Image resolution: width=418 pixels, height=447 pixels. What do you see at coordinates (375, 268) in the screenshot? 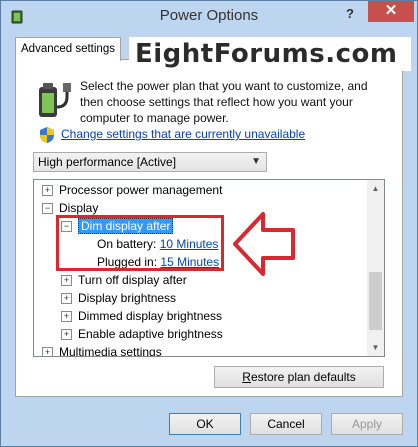
I see `tree-scrollbar: ▲ ▼` at bounding box center [375, 268].